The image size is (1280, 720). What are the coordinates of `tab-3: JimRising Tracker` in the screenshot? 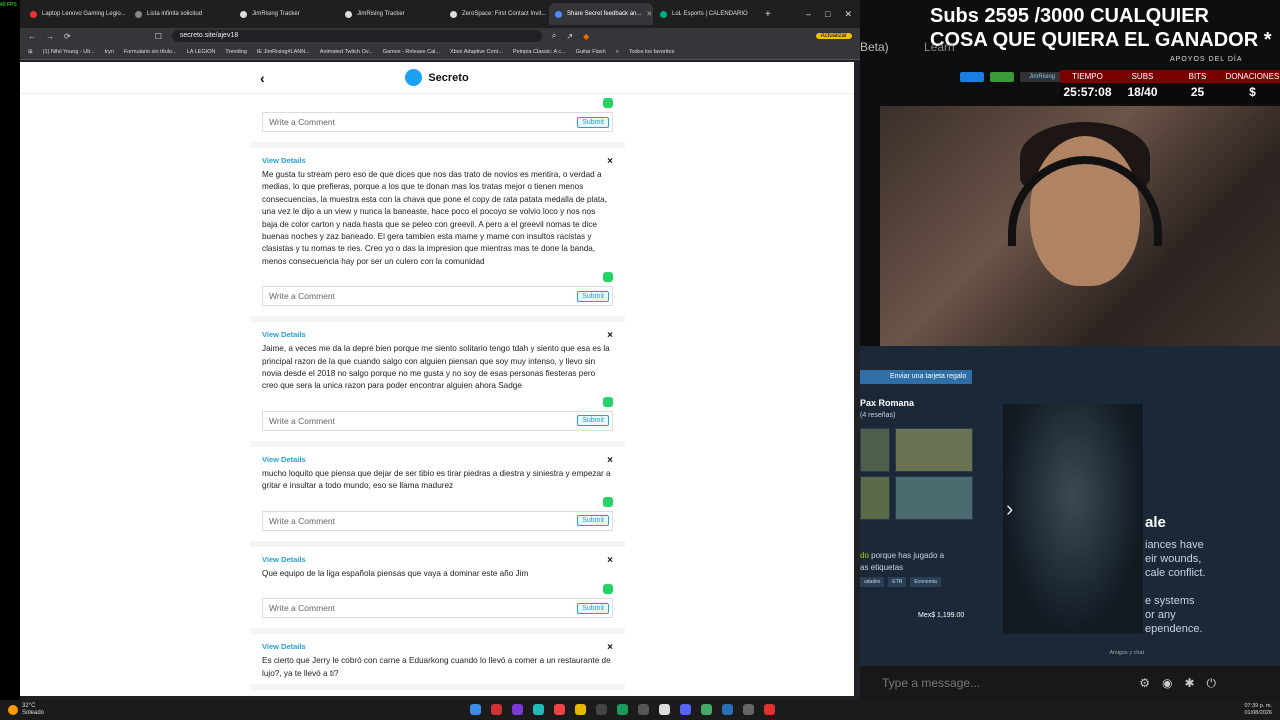 It's located at (391, 14).